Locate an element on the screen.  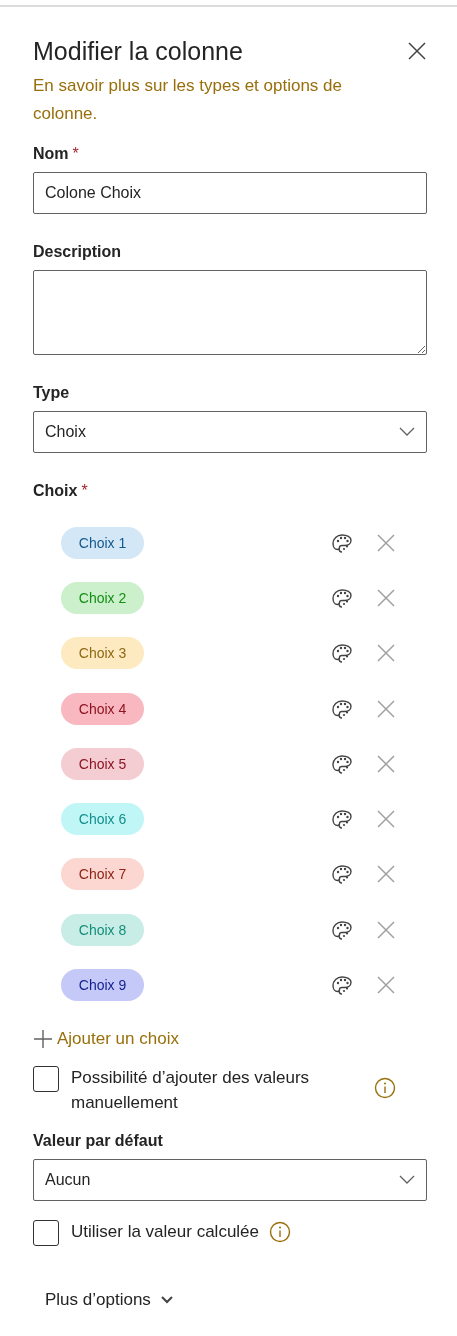
choice-tag: Choix 3 is located at coordinates (102, 653).